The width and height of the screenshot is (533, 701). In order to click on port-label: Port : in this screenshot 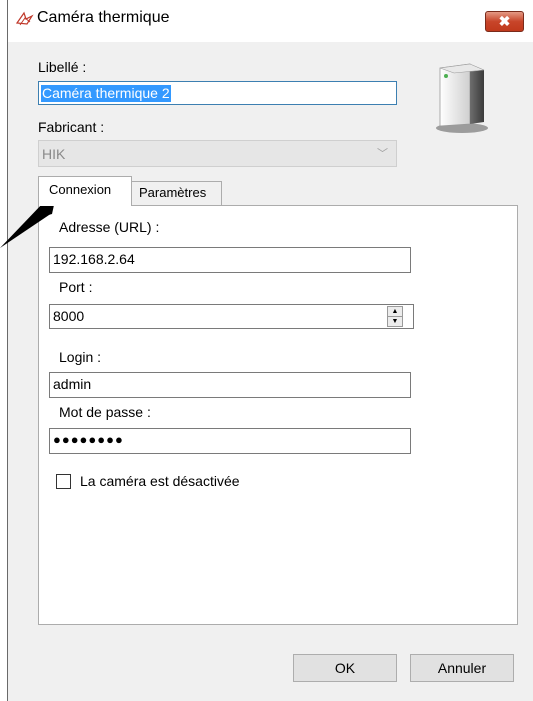, I will do `click(76, 287)`.